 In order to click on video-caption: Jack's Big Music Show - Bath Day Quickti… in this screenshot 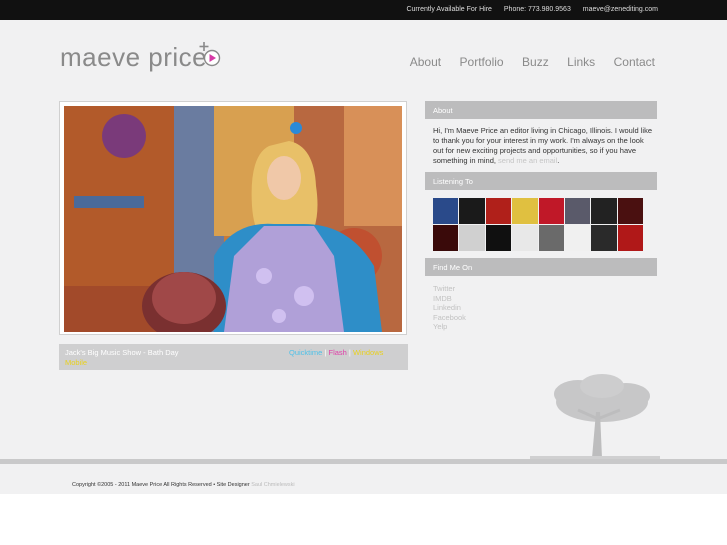, I will do `click(233, 357)`.